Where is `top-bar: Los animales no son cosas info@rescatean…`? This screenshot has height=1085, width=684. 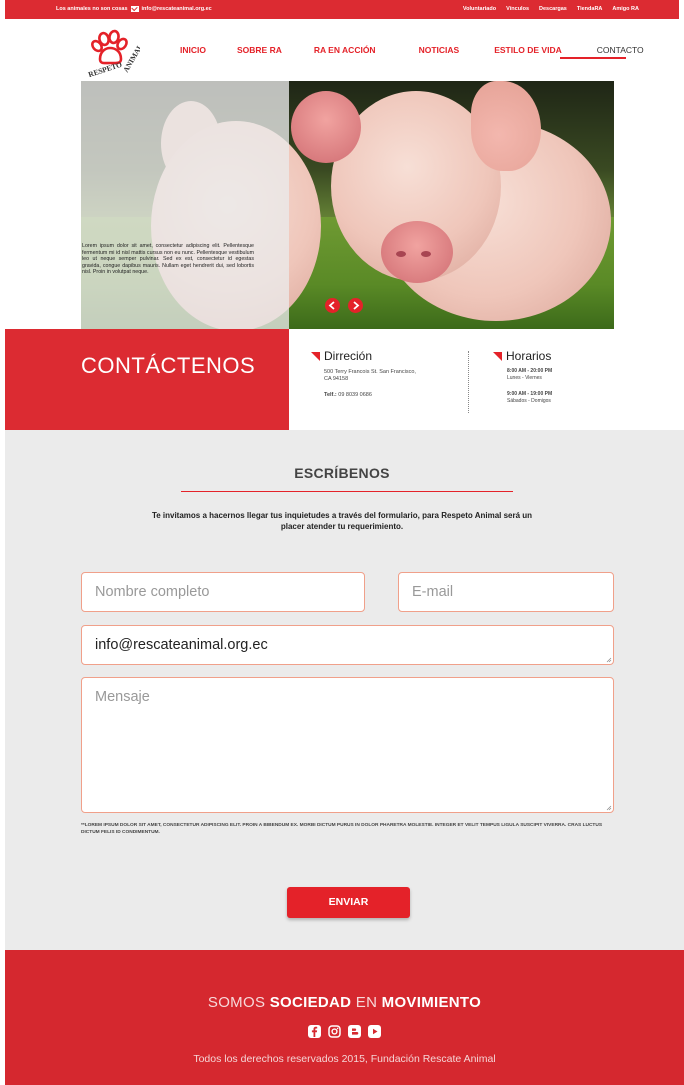 top-bar: Los animales no son cosas info@rescatean… is located at coordinates (342, 9).